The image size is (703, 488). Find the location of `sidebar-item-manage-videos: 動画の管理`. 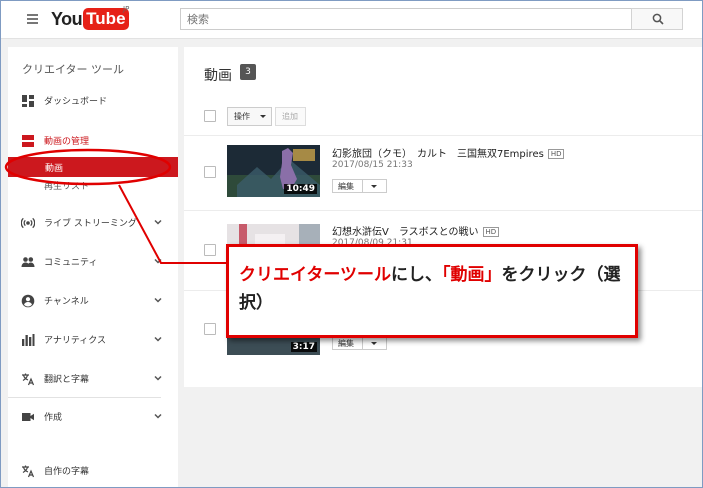

sidebar-item-manage-videos: 動画の管理 is located at coordinates (93, 141).